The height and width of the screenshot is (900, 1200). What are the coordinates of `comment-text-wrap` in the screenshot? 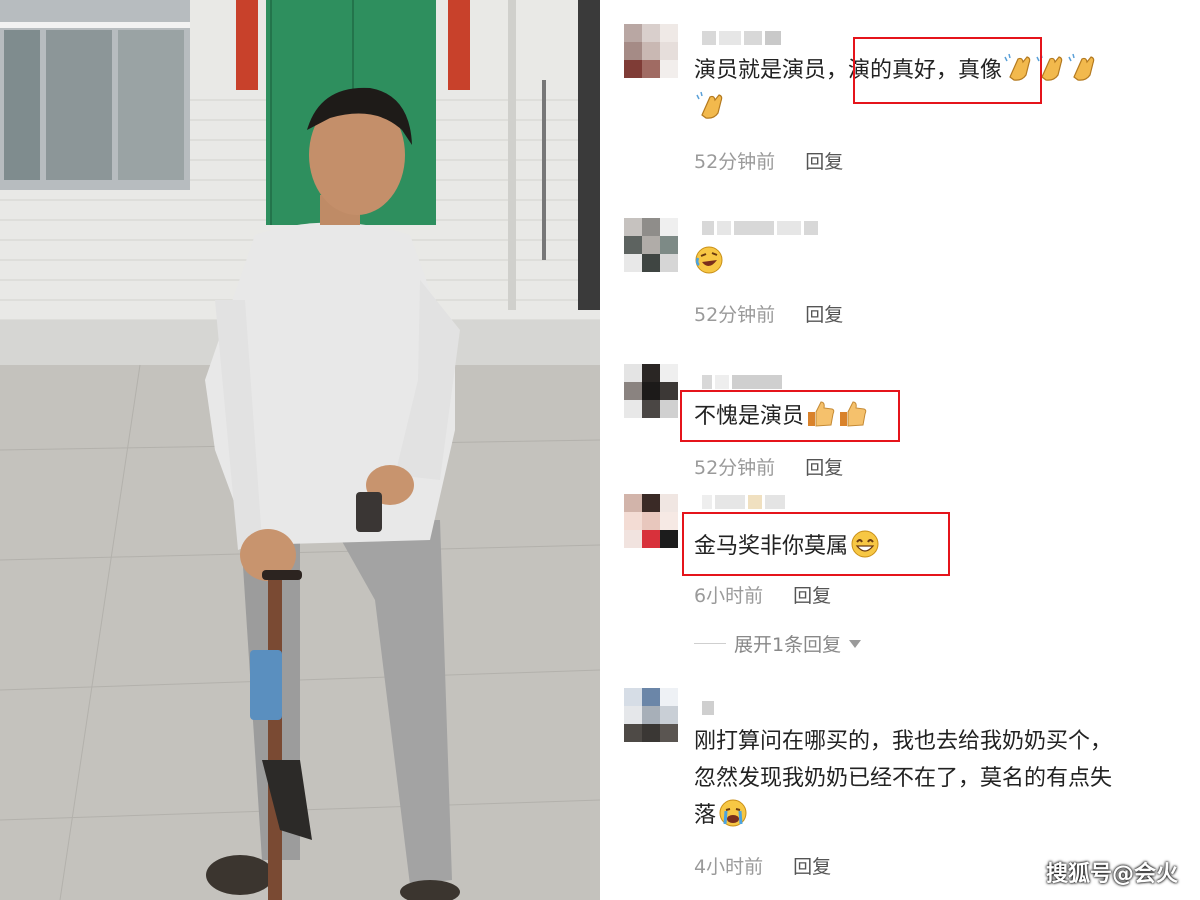 It's located at (710, 109).